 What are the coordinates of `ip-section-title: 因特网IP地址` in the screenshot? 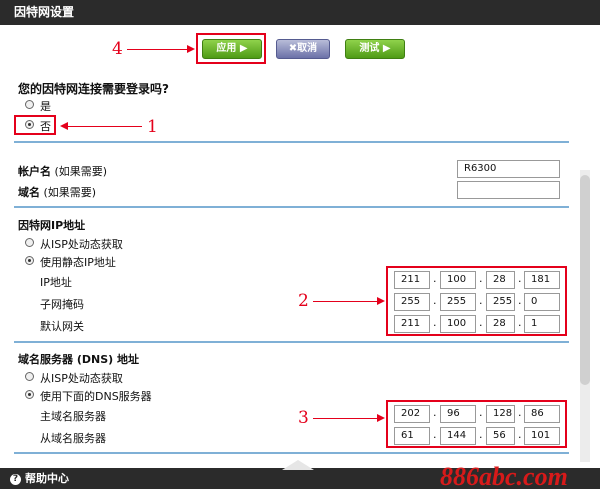 It's located at (52, 225).